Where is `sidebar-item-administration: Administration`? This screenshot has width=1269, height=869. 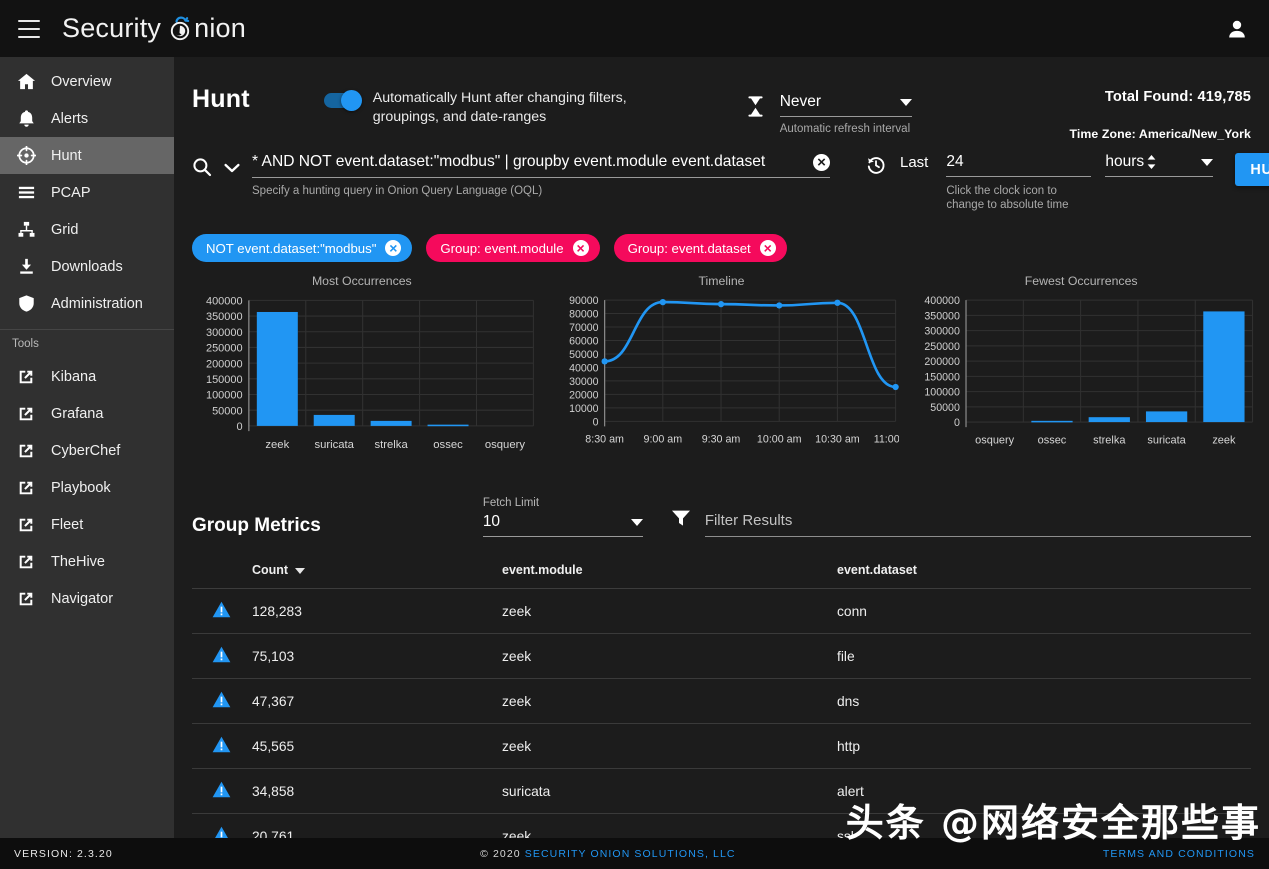
sidebar-item-administration: Administration is located at coordinates (87, 303).